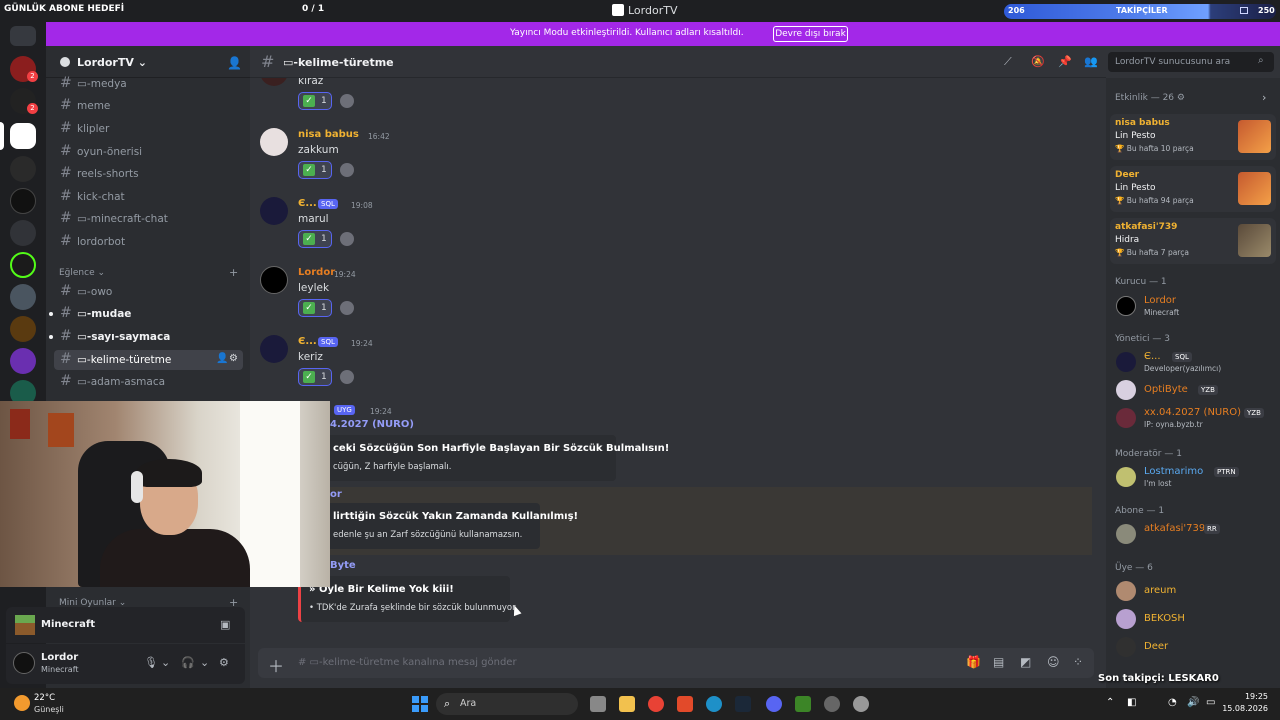  Describe the element at coordinates (1264, 97) in the screenshot. I see `chevron-right-icon: ›` at that location.